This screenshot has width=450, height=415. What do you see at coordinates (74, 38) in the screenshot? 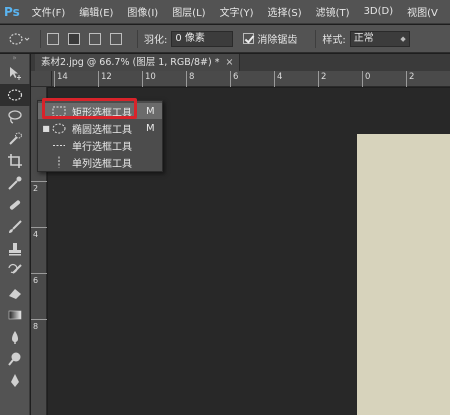
I see `add-to-selection-button` at bounding box center [74, 38].